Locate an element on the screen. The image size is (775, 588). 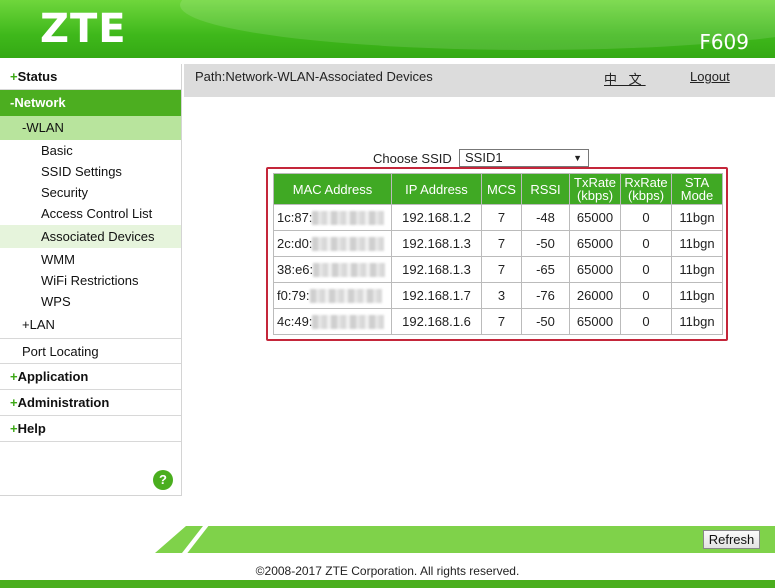
mac-cell: 4c:49: is located at coordinates (332, 321).